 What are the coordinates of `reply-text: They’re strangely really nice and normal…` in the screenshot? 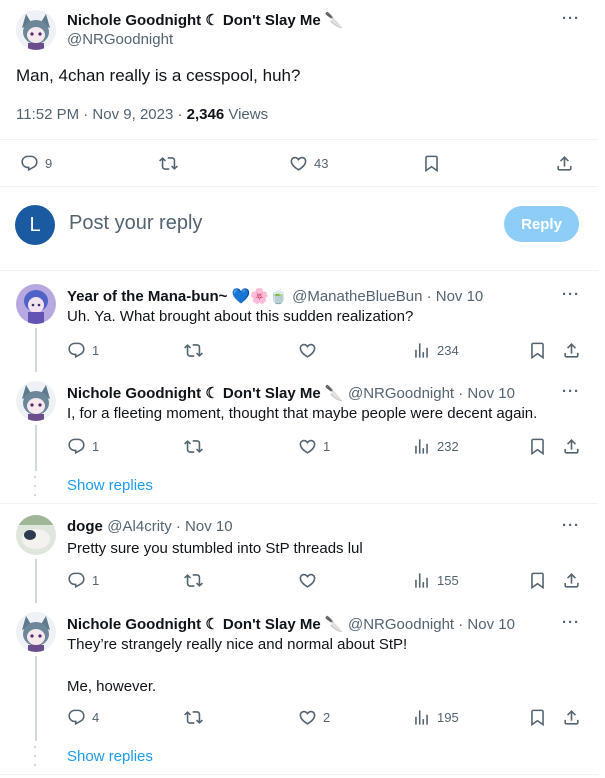 It's located at (237, 644).